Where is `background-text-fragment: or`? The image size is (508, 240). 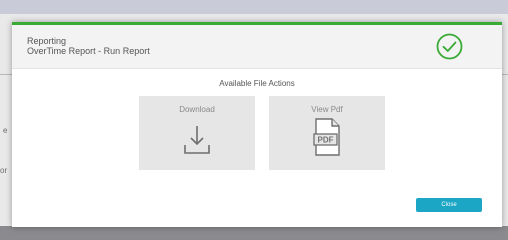 background-text-fragment: or is located at coordinates (4, 170).